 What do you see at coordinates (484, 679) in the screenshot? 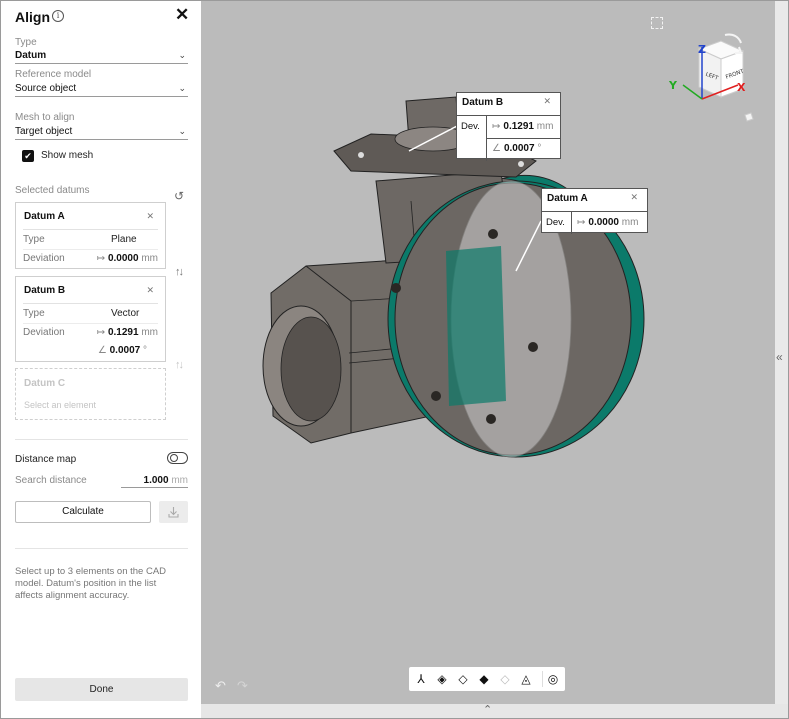
I see `view-top-icon: ◆` at bounding box center [484, 679].